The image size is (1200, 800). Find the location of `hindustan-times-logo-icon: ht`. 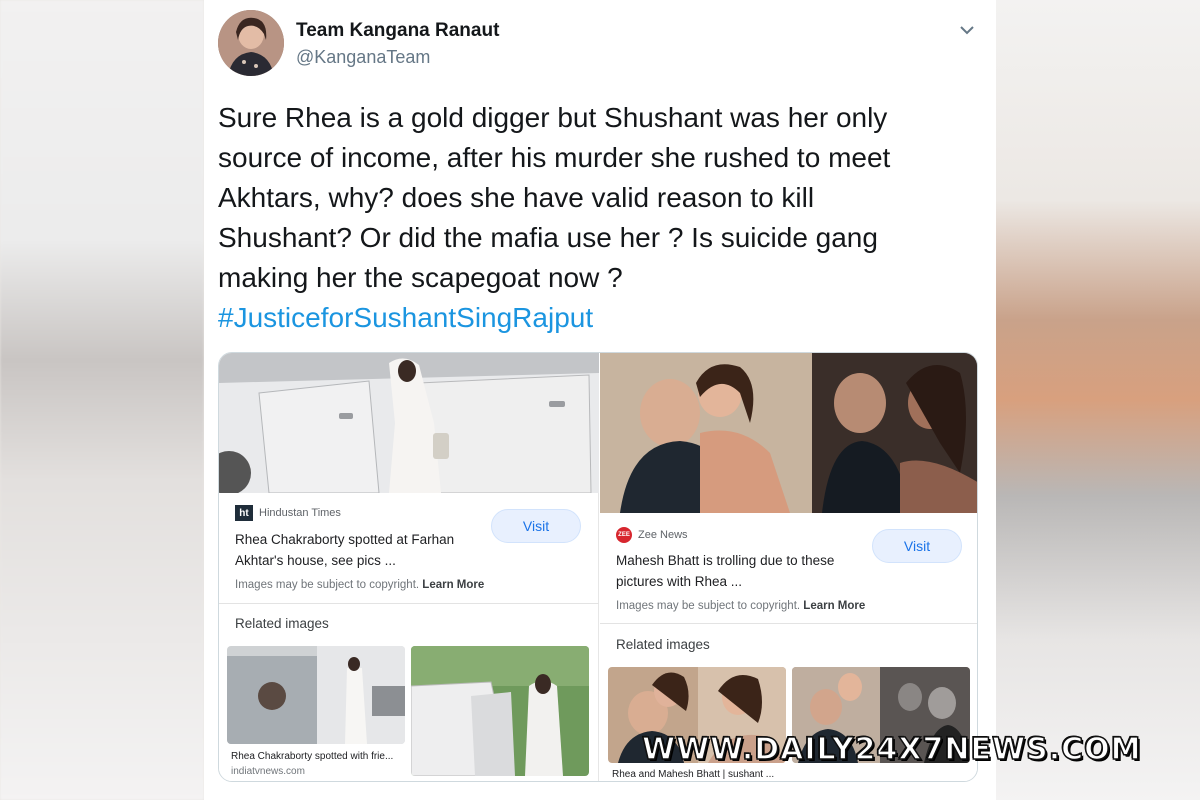

hindustan-times-logo-icon: ht is located at coordinates (244, 513).